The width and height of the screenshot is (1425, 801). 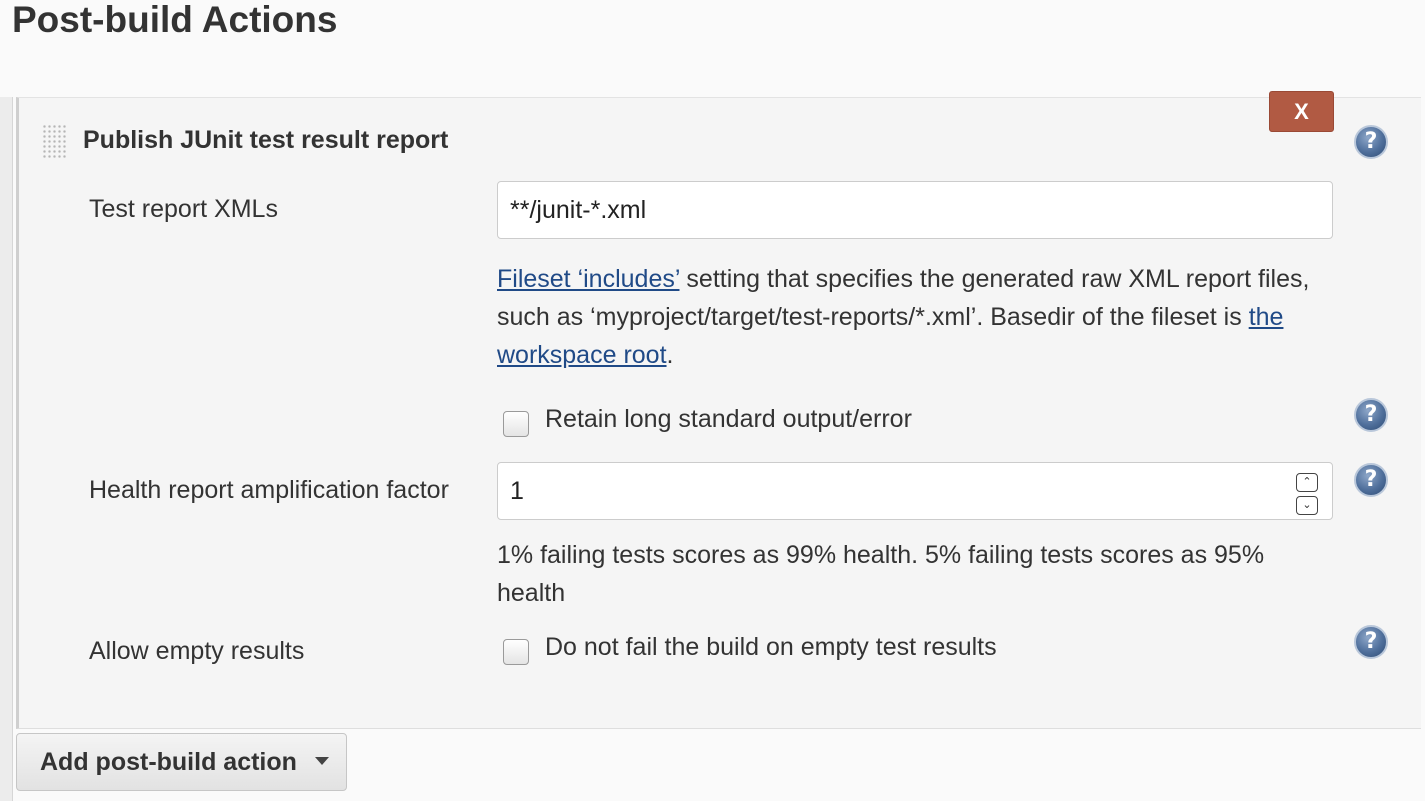 What do you see at coordinates (1308, 494) in the screenshot?
I see `health-factor-spinner: ⌃ ⌄` at bounding box center [1308, 494].